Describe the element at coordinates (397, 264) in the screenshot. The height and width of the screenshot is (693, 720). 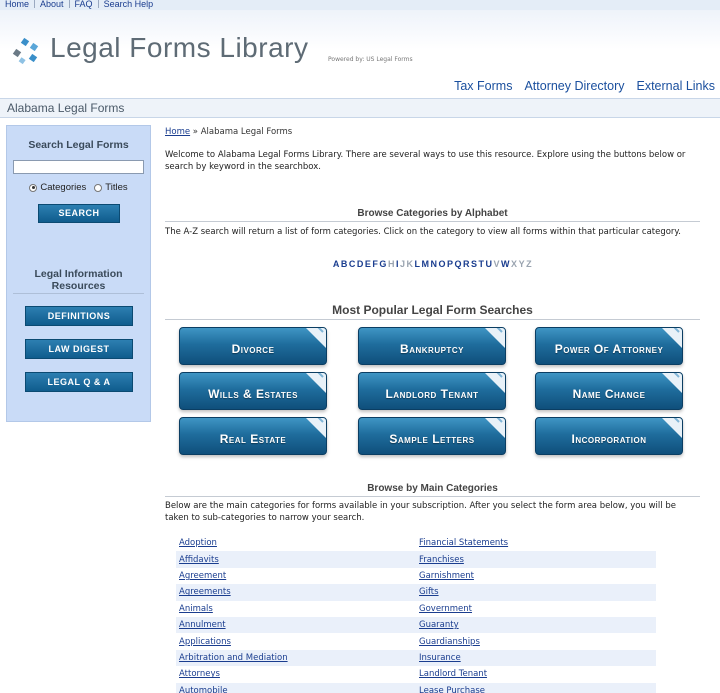
I see `letter-i: I` at that location.